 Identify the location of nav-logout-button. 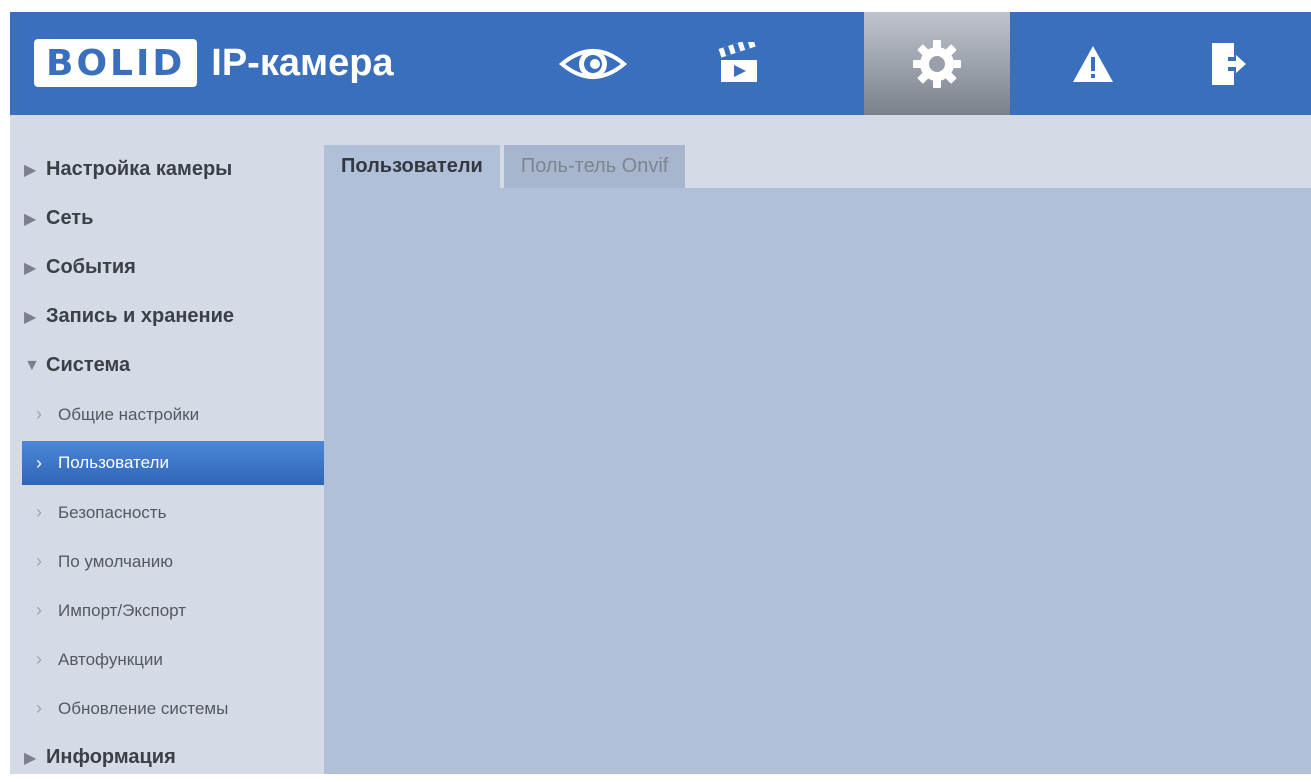
(1228, 63).